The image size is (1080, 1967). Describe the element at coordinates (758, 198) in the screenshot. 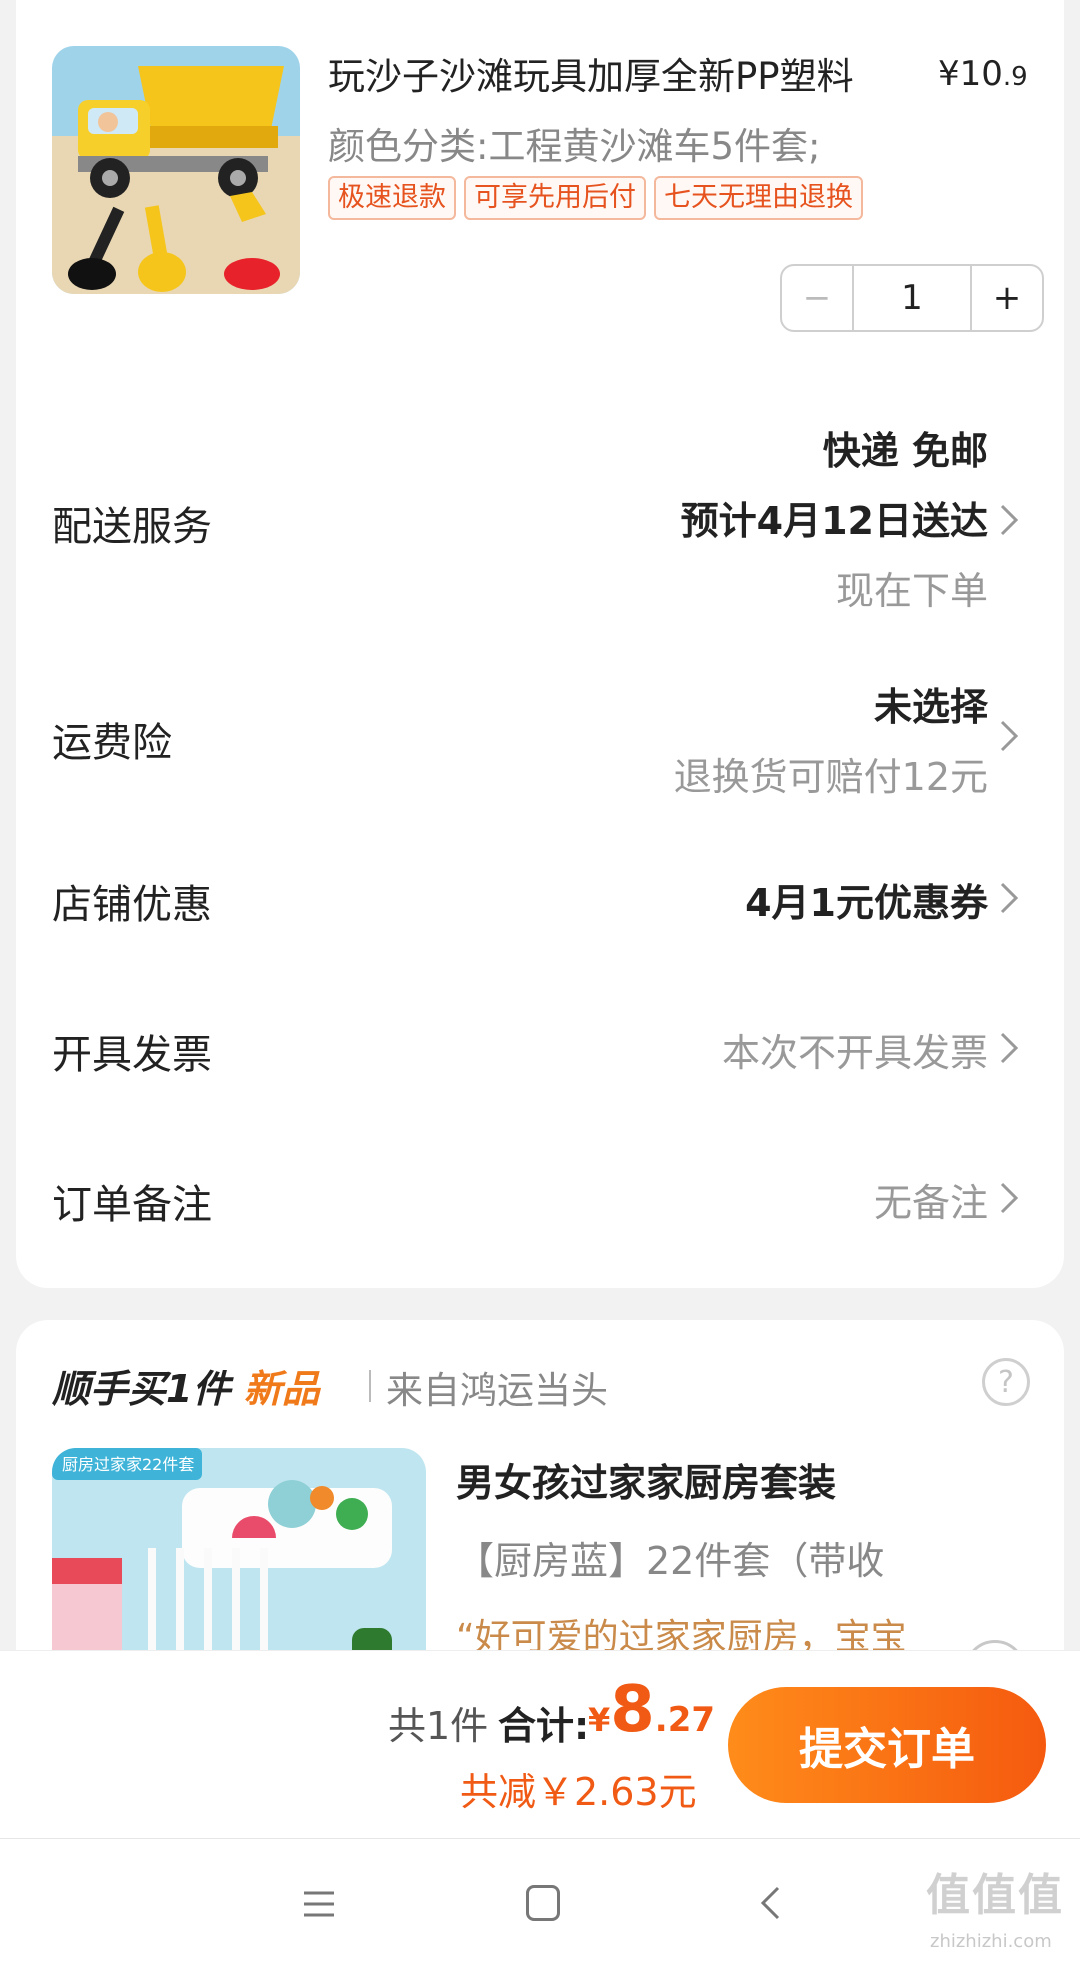

I see `tag-seven-day-return: 七天无理由退换` at that location.